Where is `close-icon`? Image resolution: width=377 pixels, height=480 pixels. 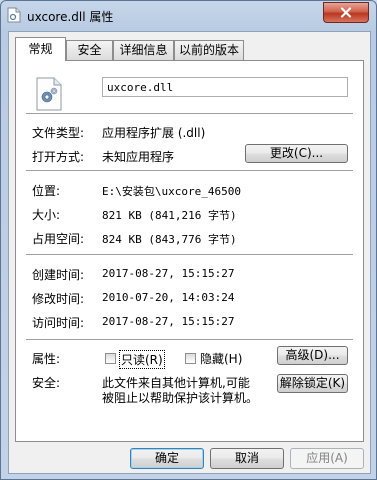 close-icon is located at coordinates (346, 12).